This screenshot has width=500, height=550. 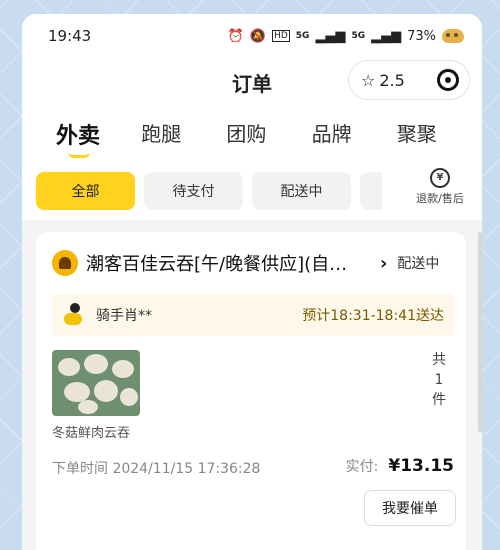 I want to click on delivery-eta: 预计18:31-18:41送达, so click(x=373, y=316).